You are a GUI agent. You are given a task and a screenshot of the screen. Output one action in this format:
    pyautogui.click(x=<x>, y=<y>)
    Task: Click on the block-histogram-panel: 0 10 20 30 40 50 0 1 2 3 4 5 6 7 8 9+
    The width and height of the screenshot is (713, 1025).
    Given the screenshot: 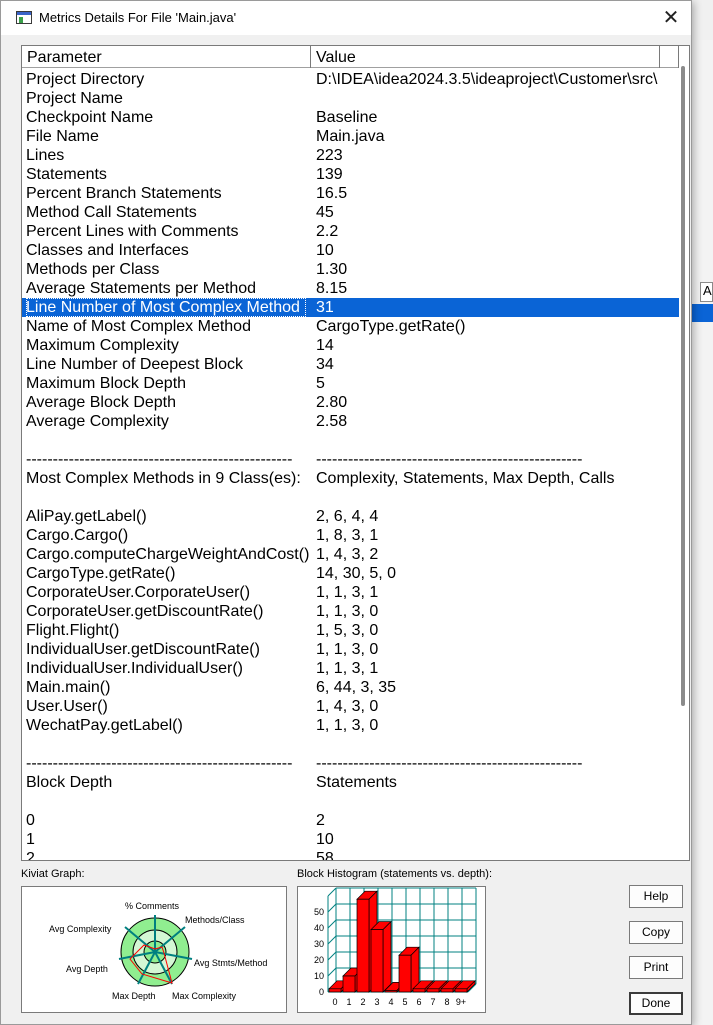 What is the action you would take?
    pyautogui.click(x=391, y=949)
    